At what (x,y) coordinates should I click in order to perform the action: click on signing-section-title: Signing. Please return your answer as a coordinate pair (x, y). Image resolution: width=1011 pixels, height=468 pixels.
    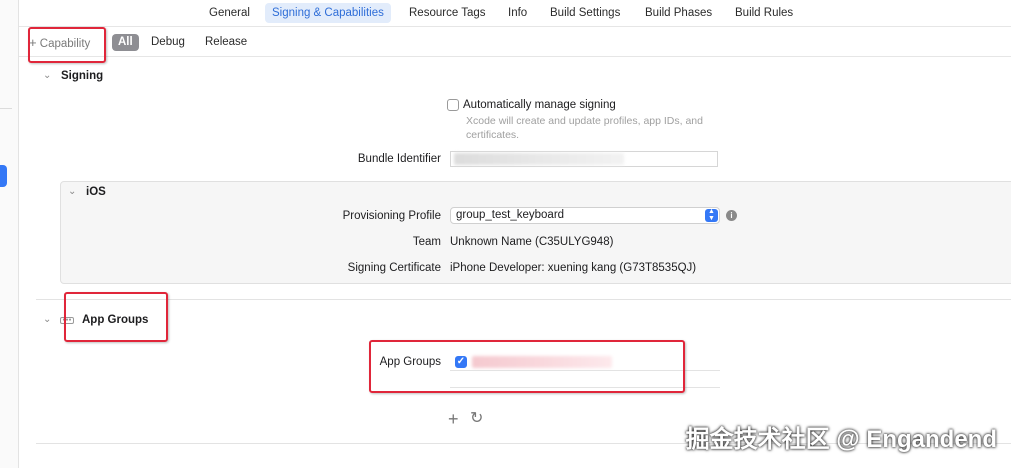
    Looking at the image, I should click on (82, 76).